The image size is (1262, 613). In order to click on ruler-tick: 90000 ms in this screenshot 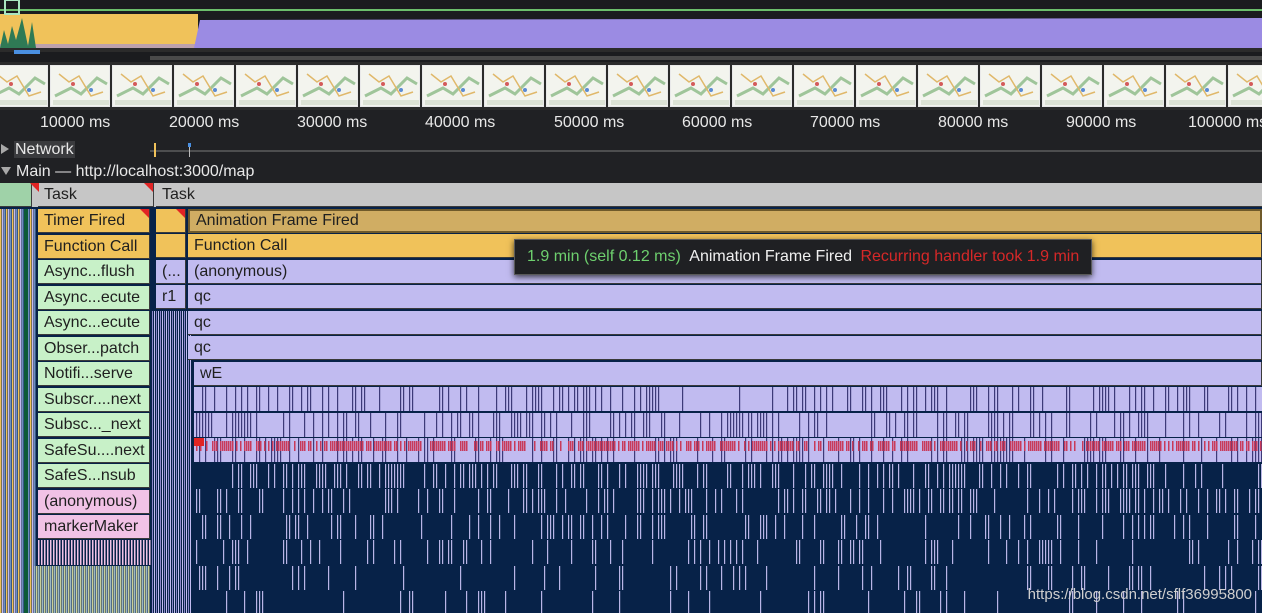, I will do `click(1101, 122)`.